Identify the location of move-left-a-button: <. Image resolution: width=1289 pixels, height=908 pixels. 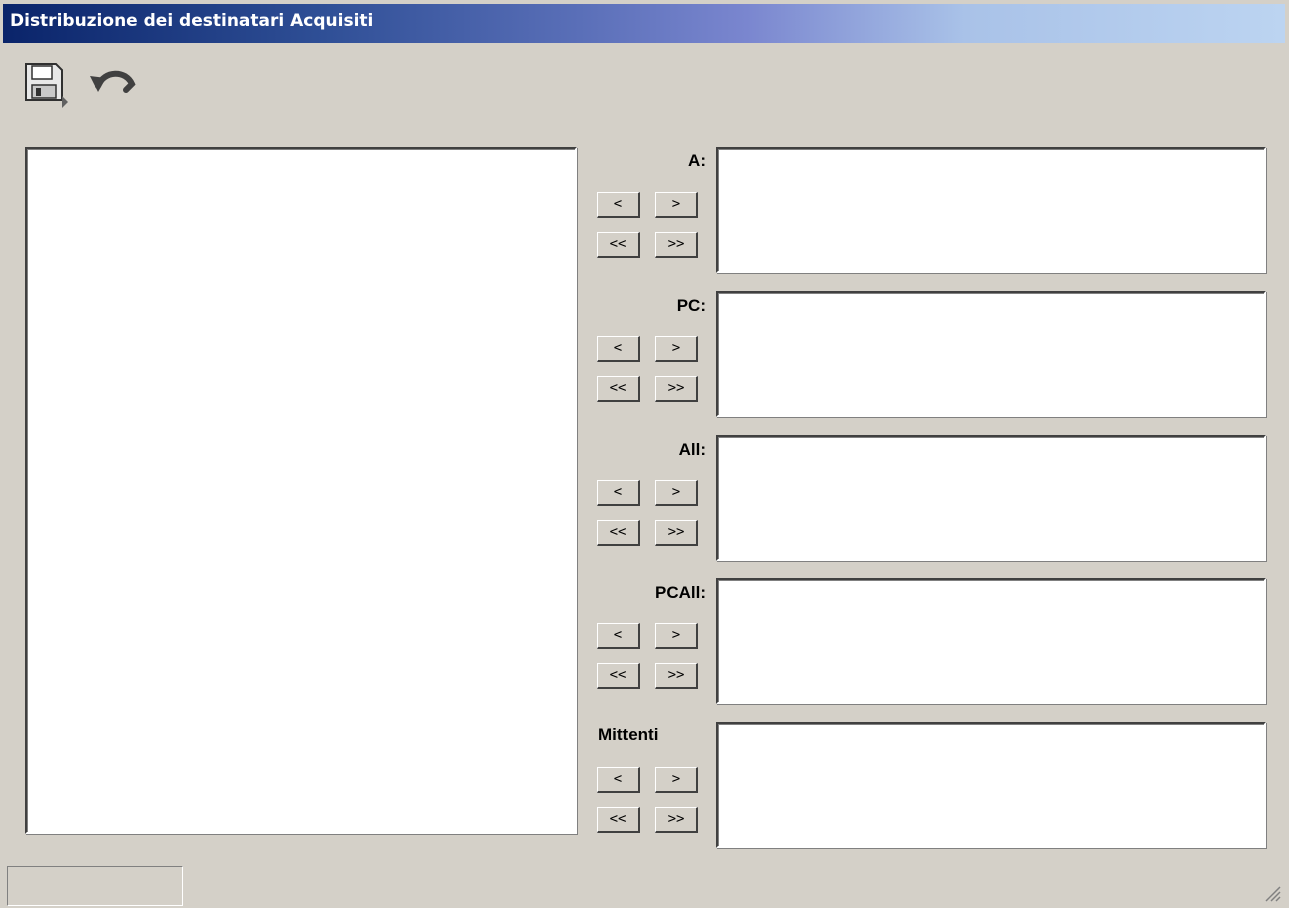
(618, 205).